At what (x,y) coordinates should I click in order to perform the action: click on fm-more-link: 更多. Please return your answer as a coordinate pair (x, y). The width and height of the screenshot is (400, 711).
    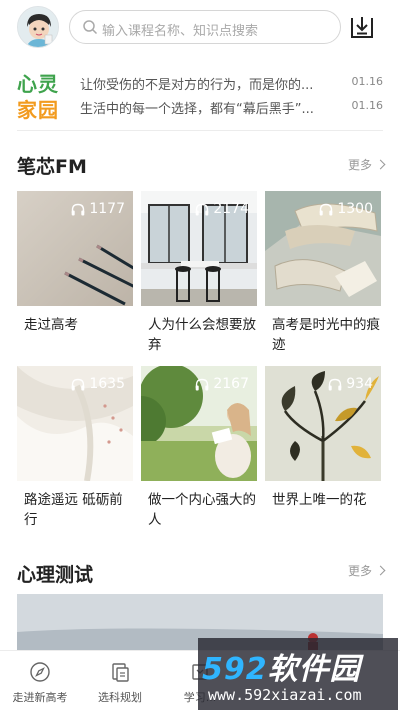
    Looking at the image, I should click on (367, 164).